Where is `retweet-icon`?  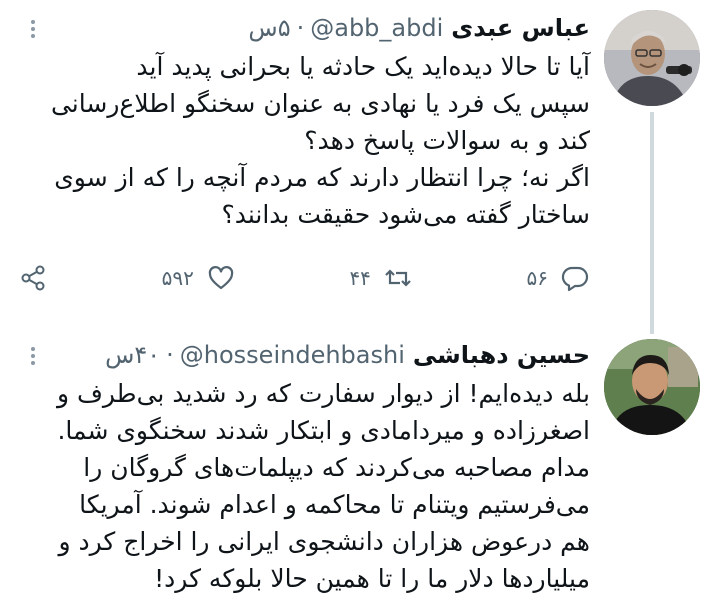 retweet-icon is located at coordinates (398, 278).